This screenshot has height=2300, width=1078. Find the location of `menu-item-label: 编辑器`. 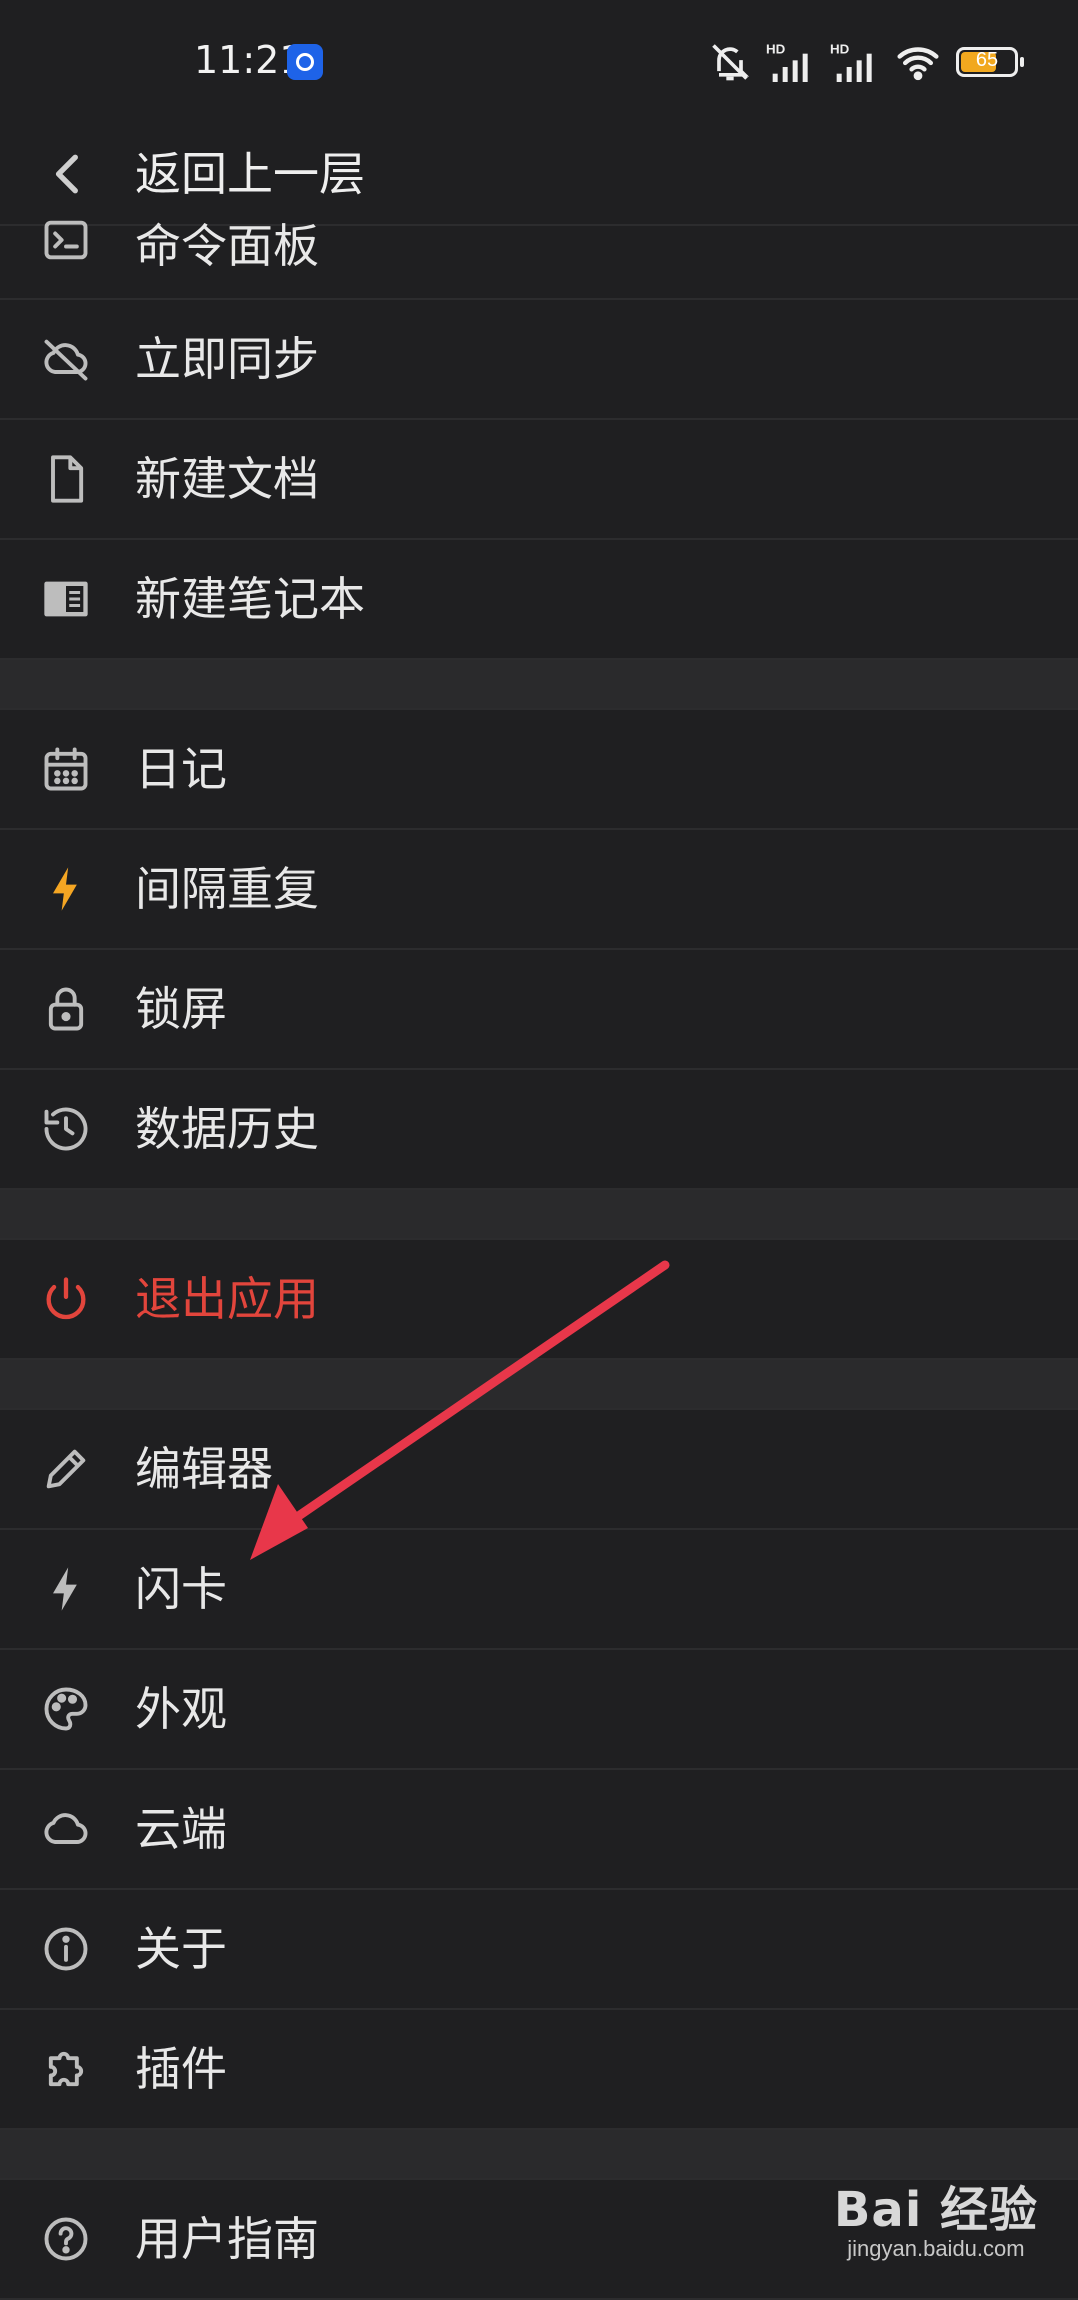

menu-item-label: 编辑器 is located at coordinates (204, 1469).